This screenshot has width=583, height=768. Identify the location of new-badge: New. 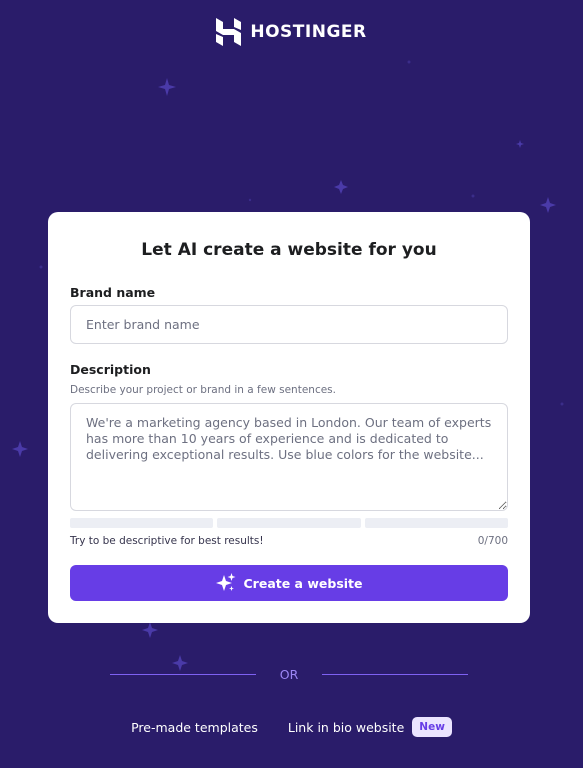
(432, 727).